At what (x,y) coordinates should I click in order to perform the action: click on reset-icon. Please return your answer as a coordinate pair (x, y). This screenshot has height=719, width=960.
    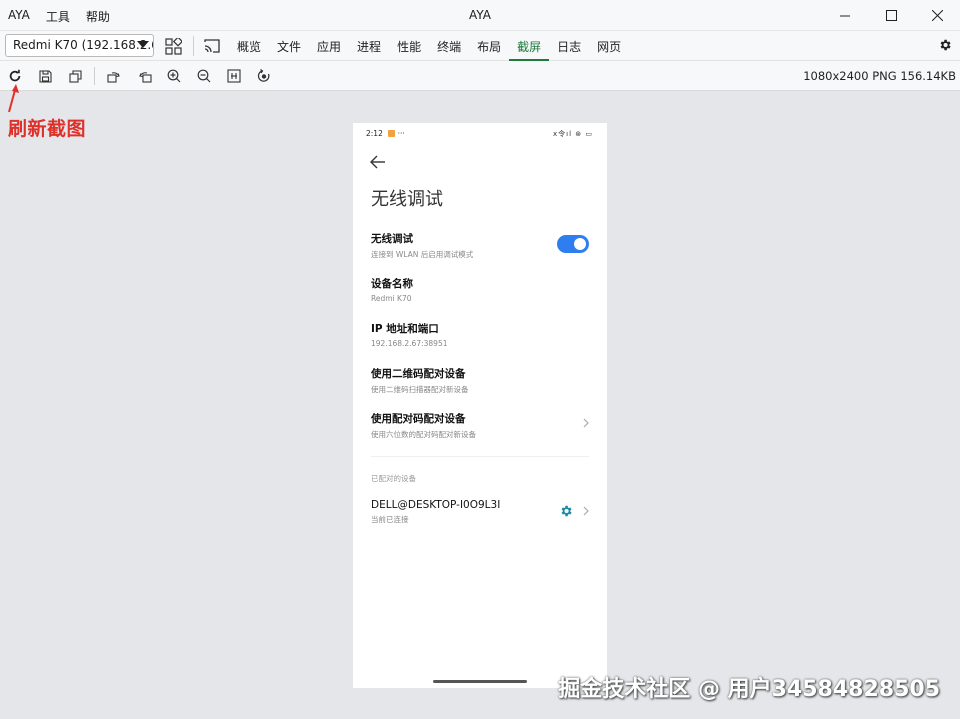
    Looking at the image, I should click on (263, 75).